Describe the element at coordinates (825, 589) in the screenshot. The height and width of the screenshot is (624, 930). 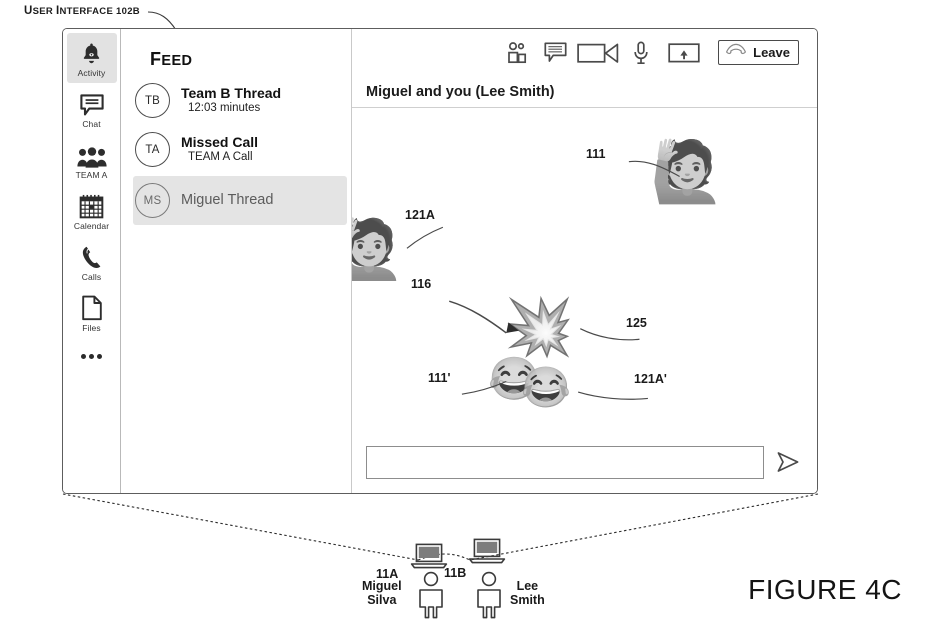
I see `figure-caption: FIGURE 4C` at that location.